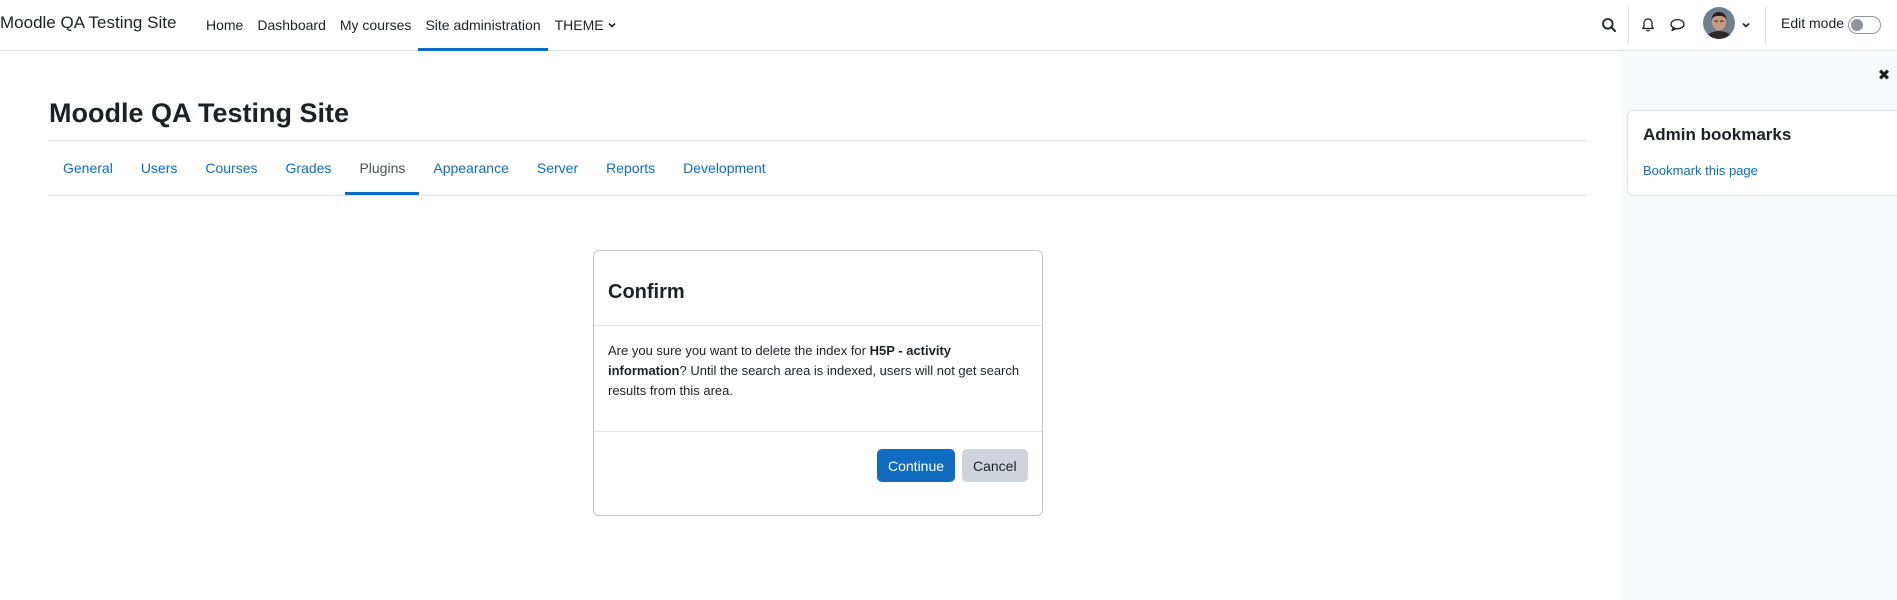 This screenshot has width=1897, height=600. Describe the element at coordinates (579, 25) in the screenshot. I see `nav-item-label: THEME` at that location.